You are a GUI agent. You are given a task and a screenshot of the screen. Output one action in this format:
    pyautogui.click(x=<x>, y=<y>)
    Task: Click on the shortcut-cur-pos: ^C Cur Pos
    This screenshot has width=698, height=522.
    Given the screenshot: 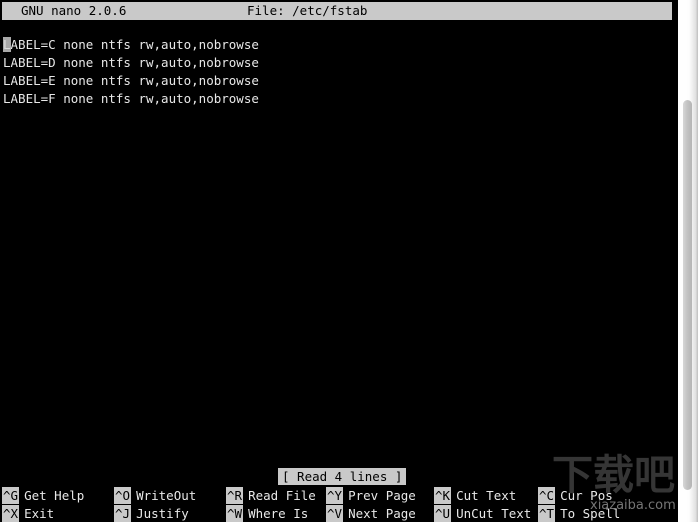 What is the action you would take?
    pyautogui.click(x=575, y=495)
    